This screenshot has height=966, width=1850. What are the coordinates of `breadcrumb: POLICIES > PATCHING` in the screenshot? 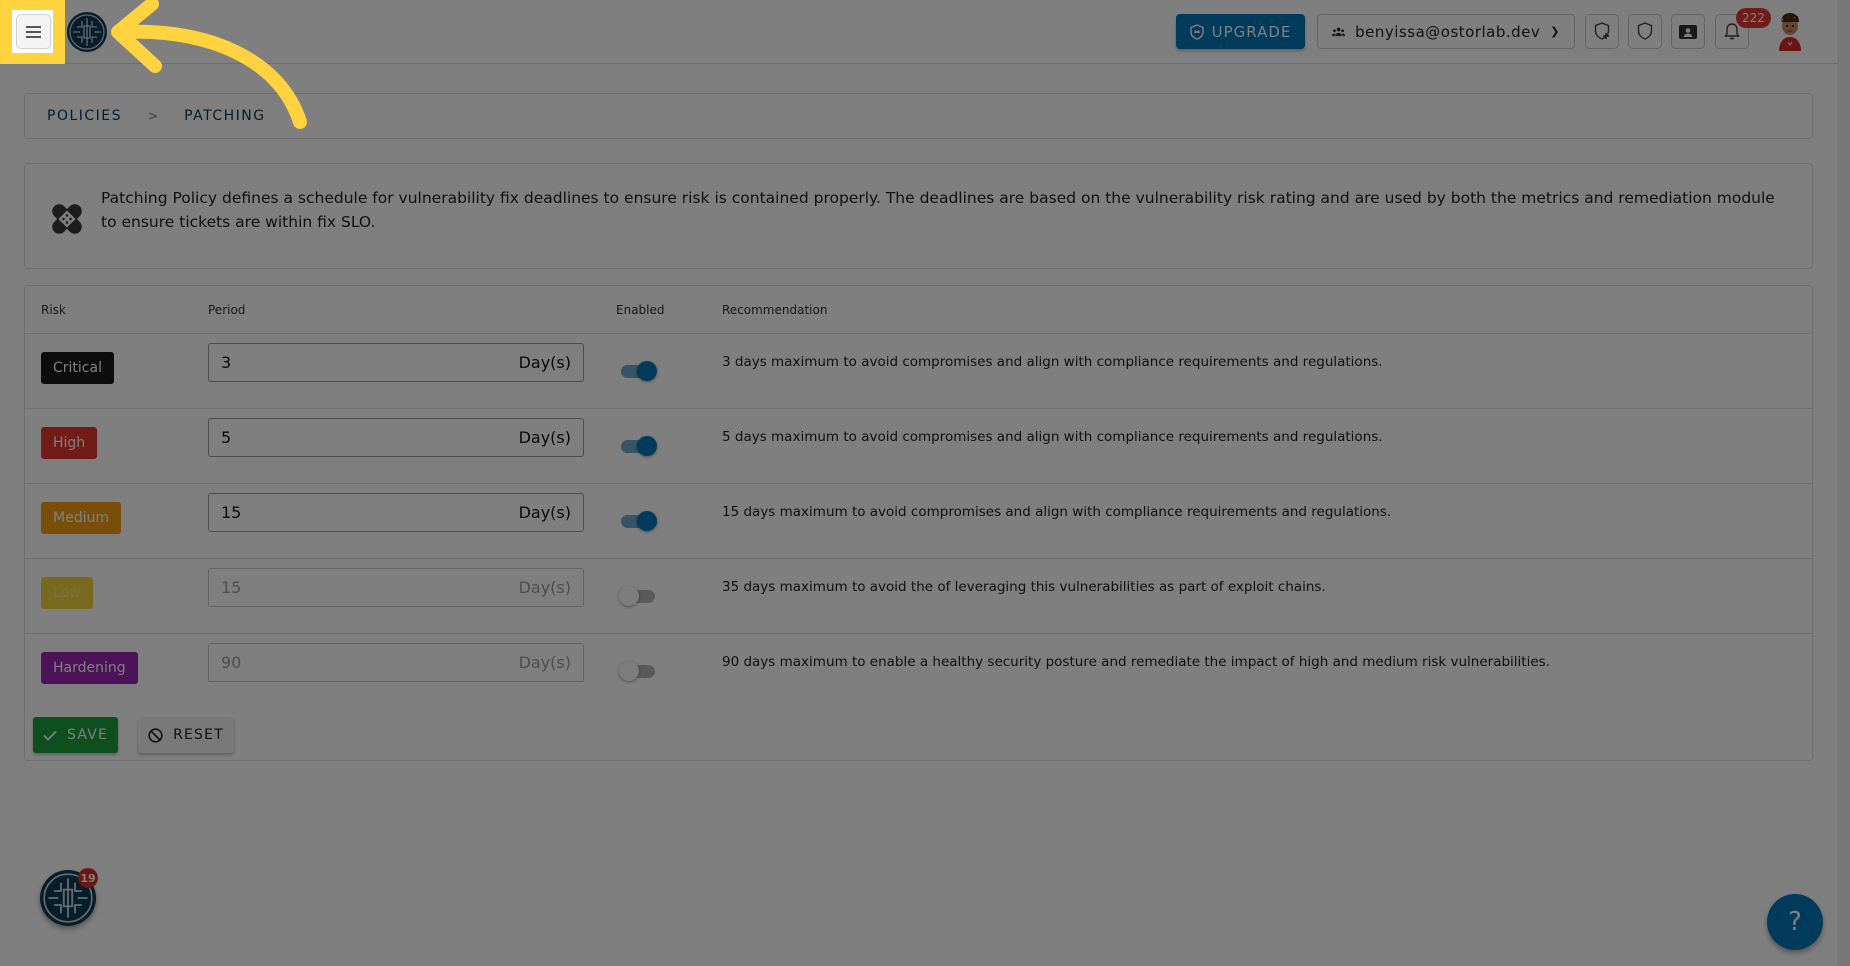 It's located at (918, 116).